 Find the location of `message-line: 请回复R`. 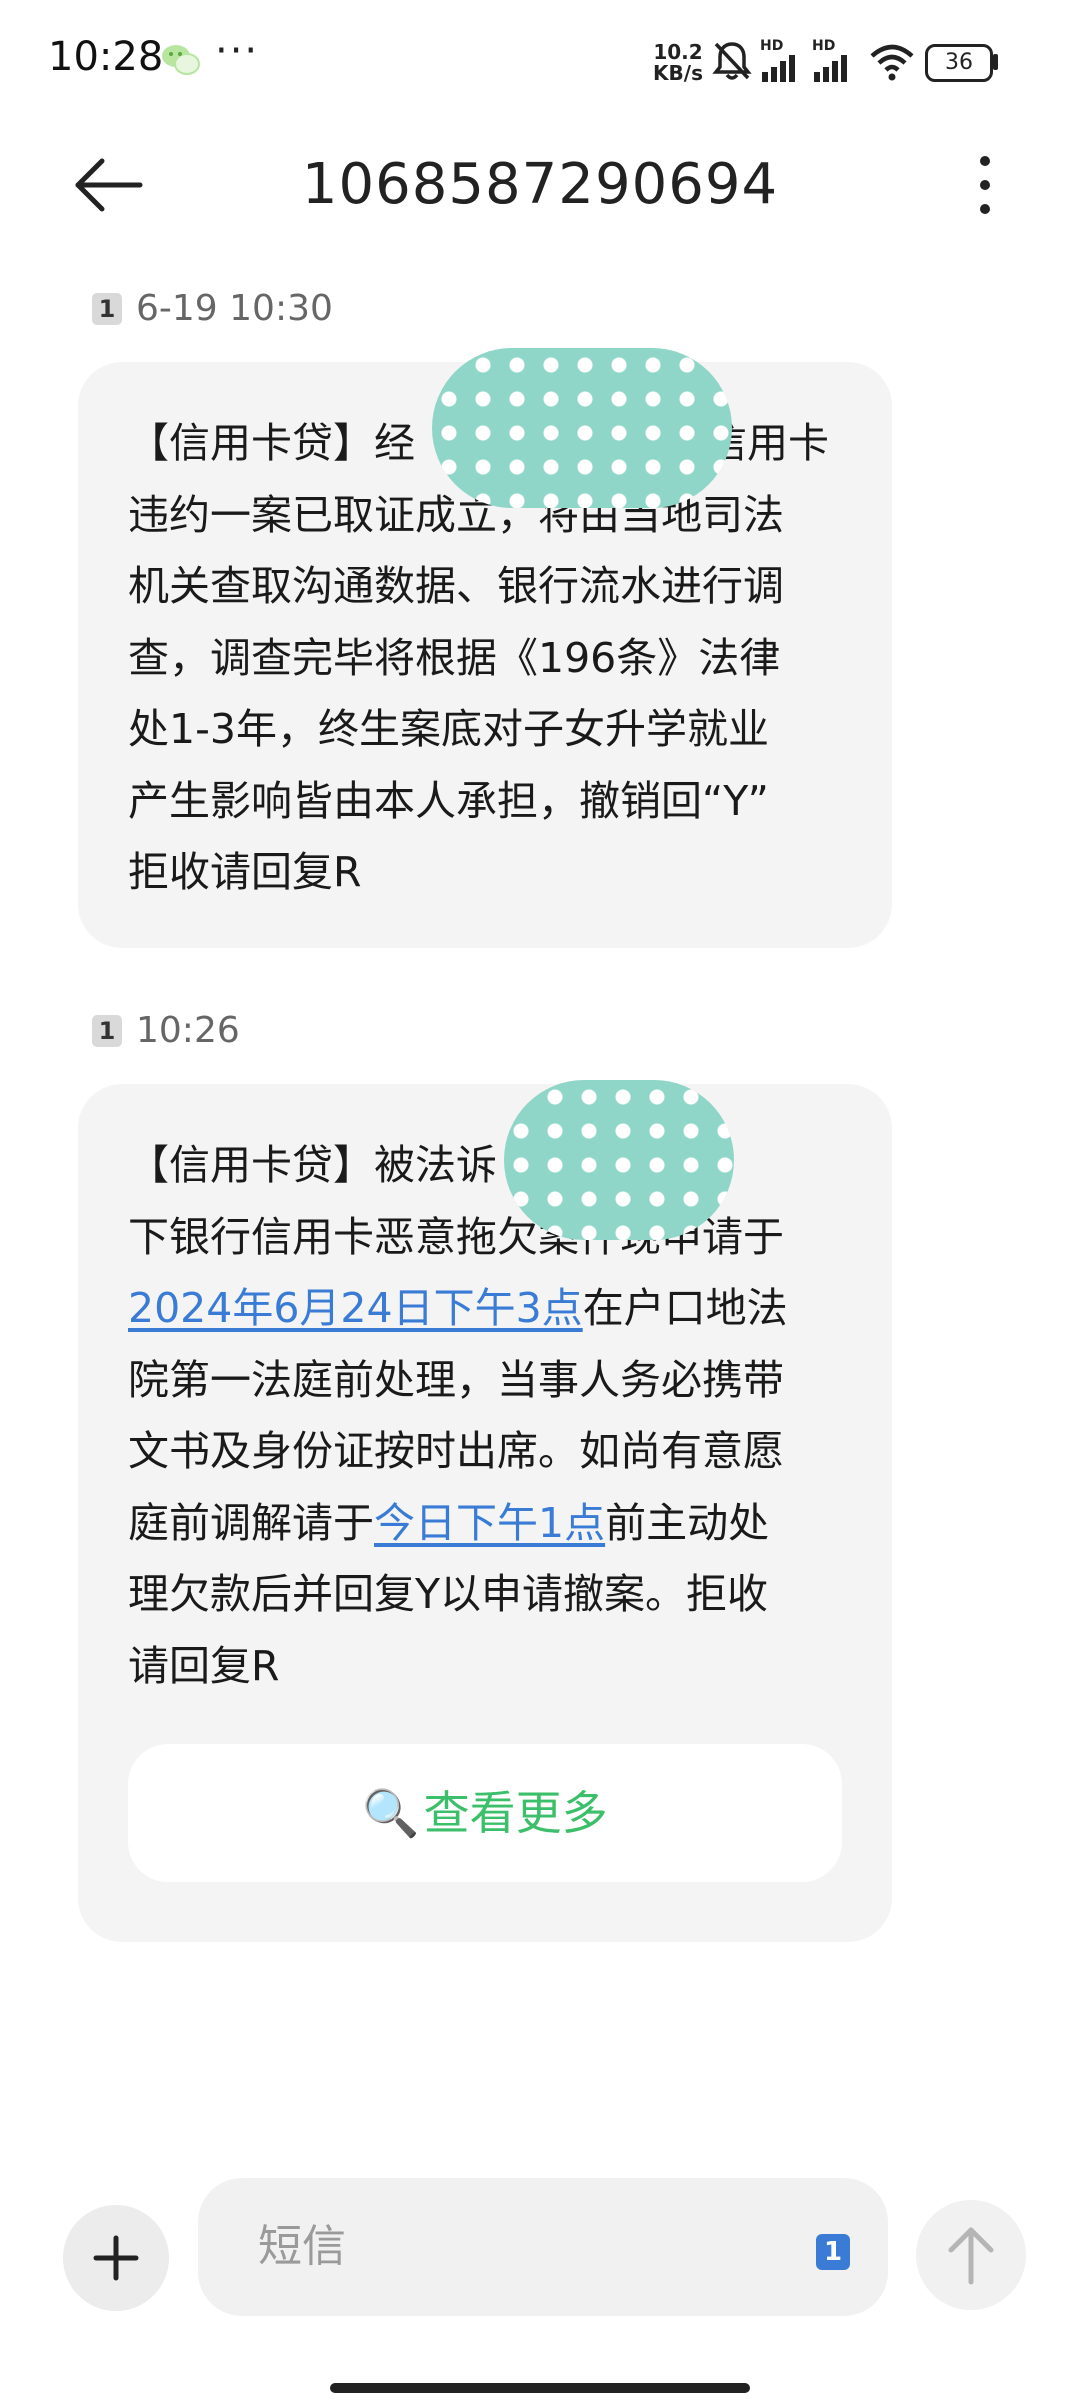

message-line: 请回复R is located at coordinates (204, 1665).